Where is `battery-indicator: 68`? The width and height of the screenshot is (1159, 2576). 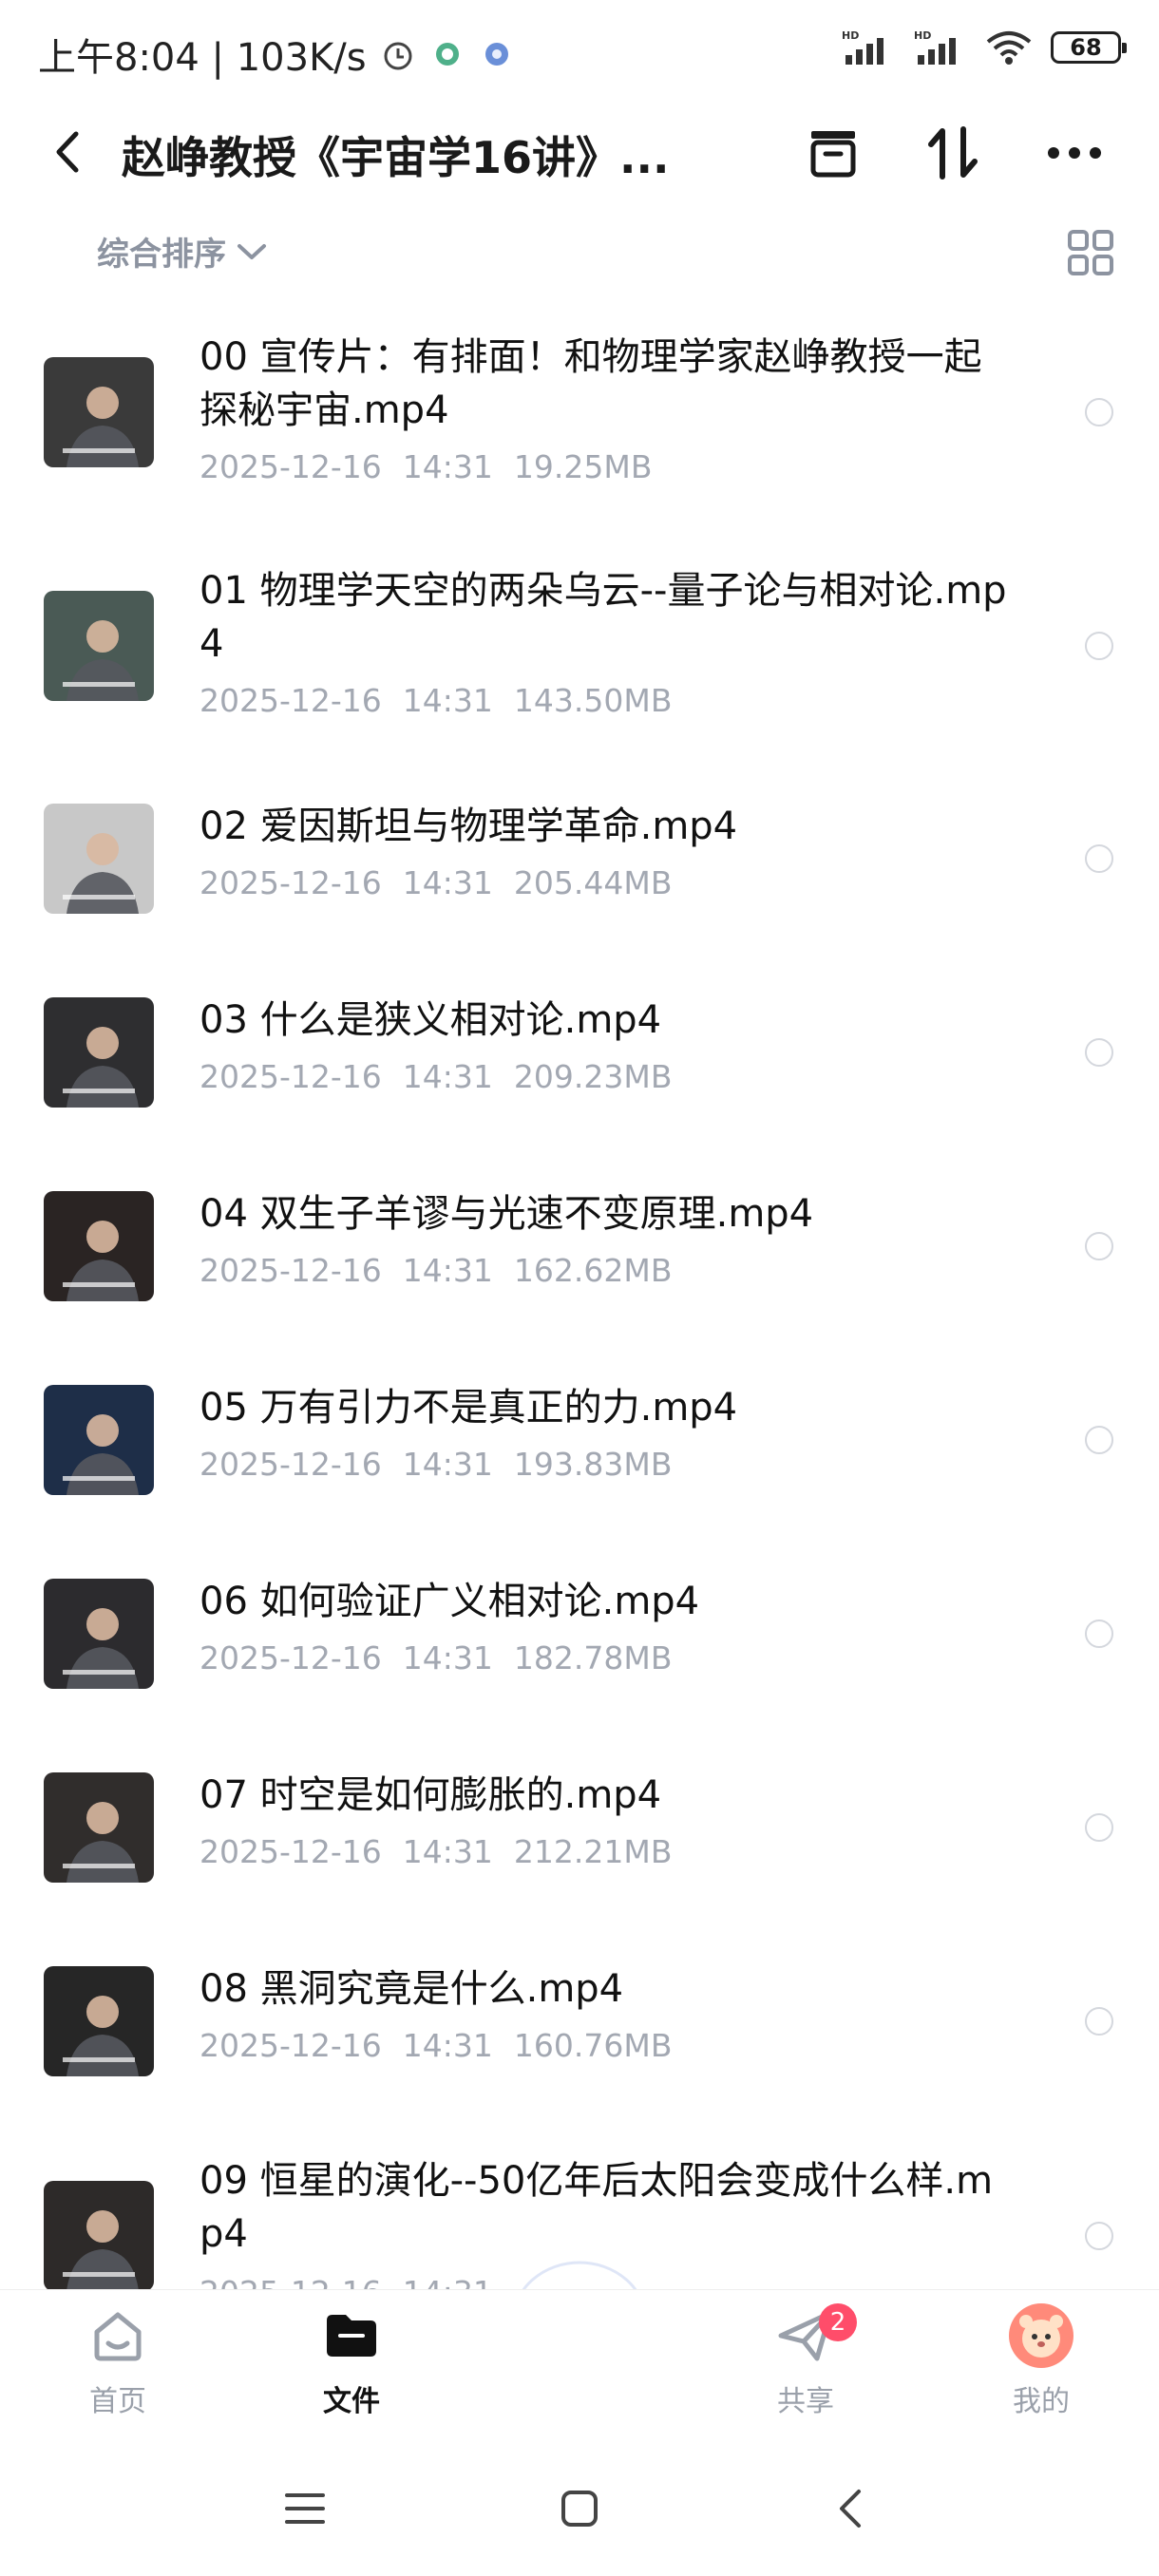 battery-indicator: 68 is located at coordinates (1089, 47).